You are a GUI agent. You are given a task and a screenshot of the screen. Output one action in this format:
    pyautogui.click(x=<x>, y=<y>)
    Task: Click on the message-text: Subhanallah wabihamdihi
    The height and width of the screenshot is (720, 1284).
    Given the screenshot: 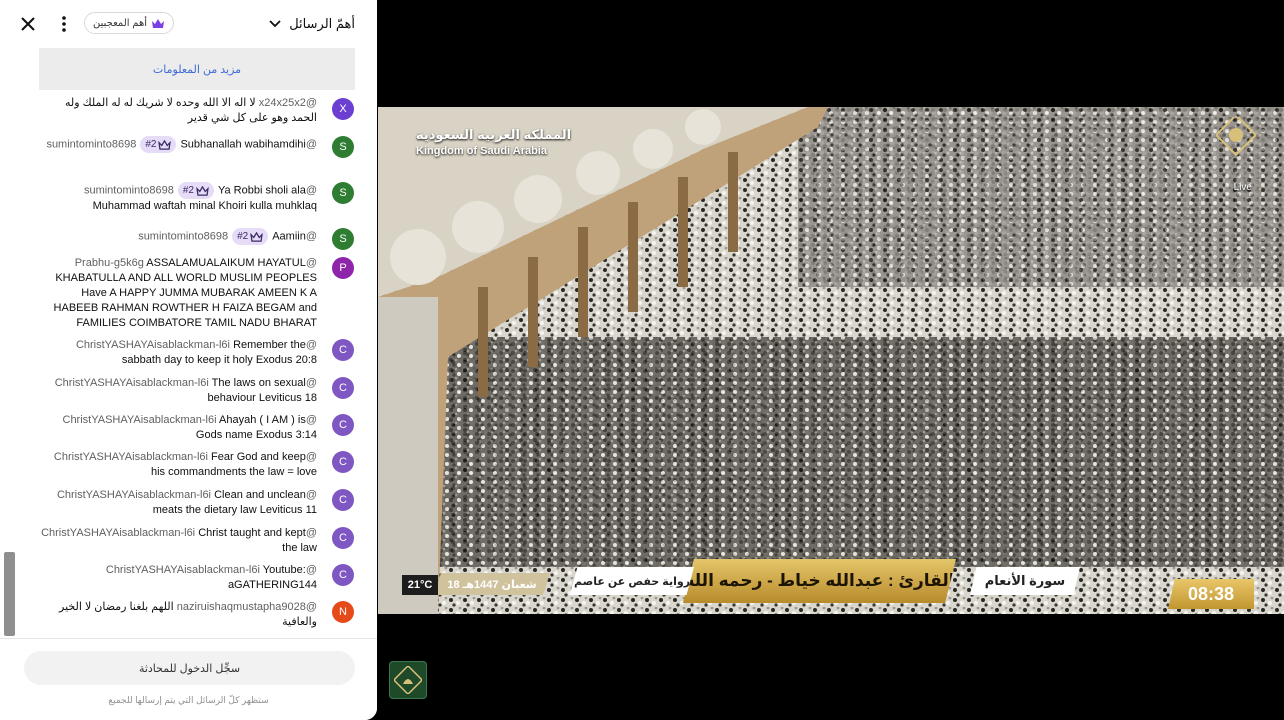 What is the action you would take?
    pyautogui.click(x=243, y=144)
    